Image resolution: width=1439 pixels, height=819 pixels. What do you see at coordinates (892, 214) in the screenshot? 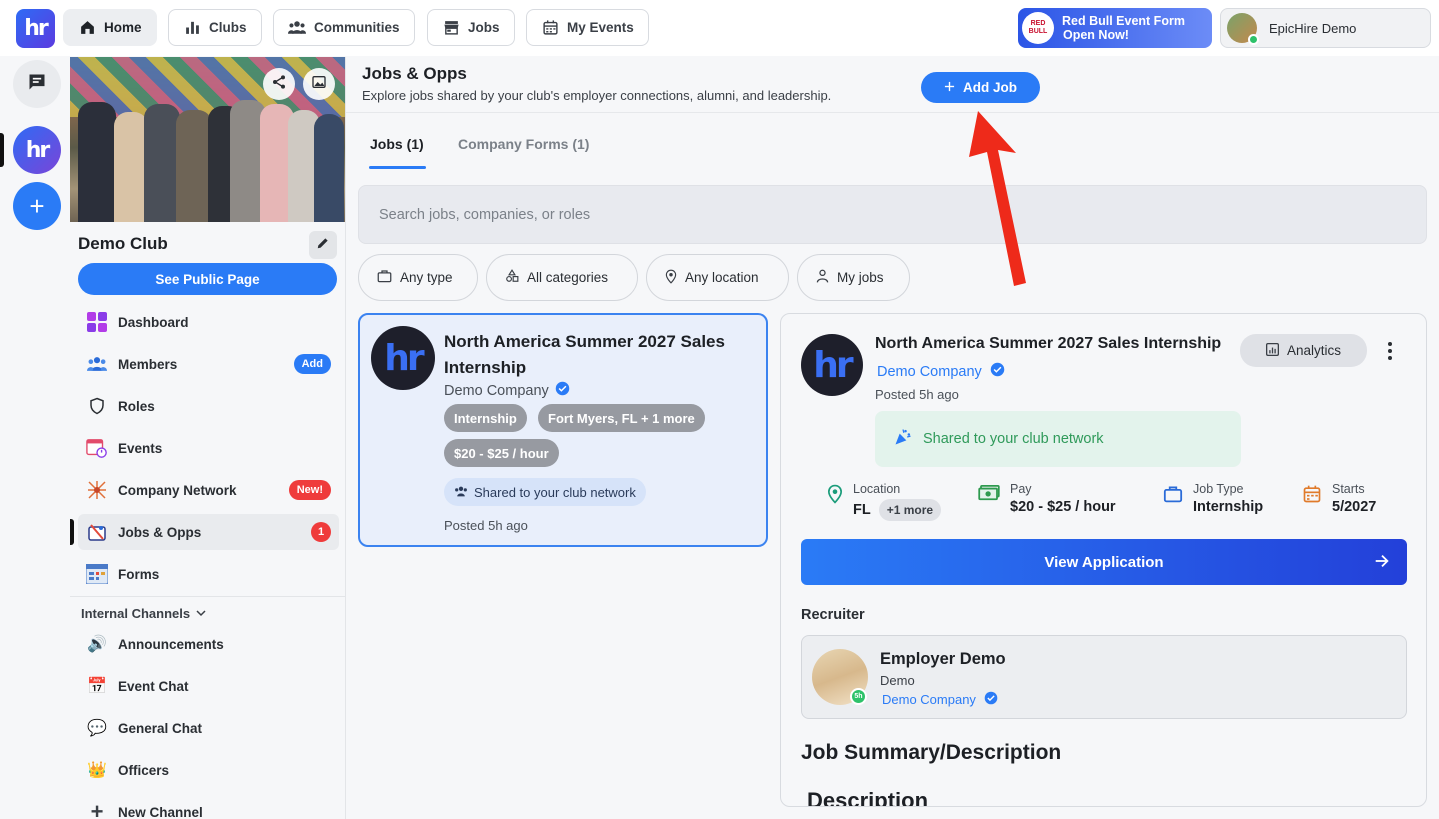
I see `search-input: Search jobs, companies, or roles` at bounding box center [892, 214].